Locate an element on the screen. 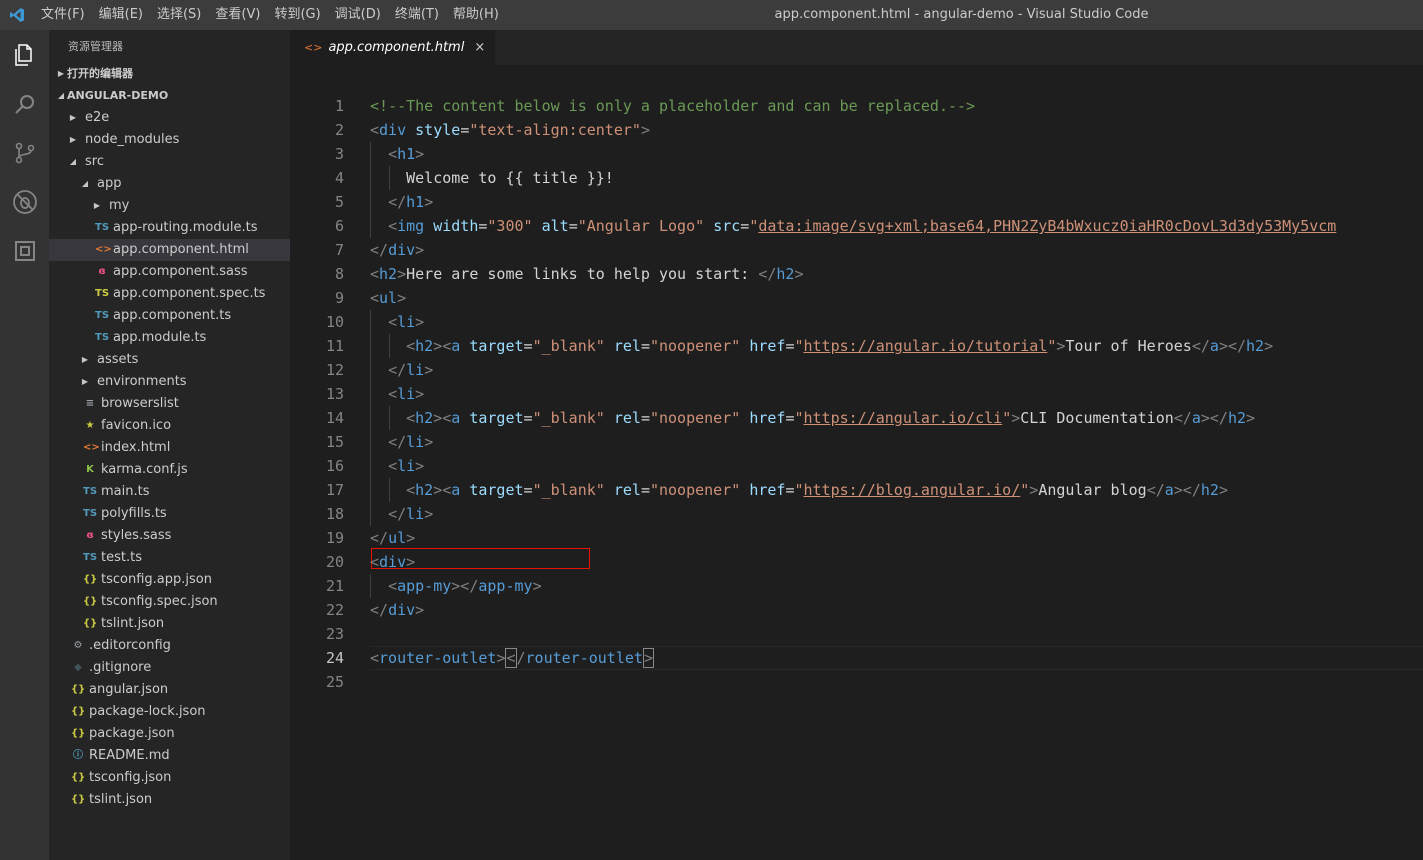 The width and height of the screenshot is (1423, 860). menu-item: 终端(T) is located at coordinates (417, 15).